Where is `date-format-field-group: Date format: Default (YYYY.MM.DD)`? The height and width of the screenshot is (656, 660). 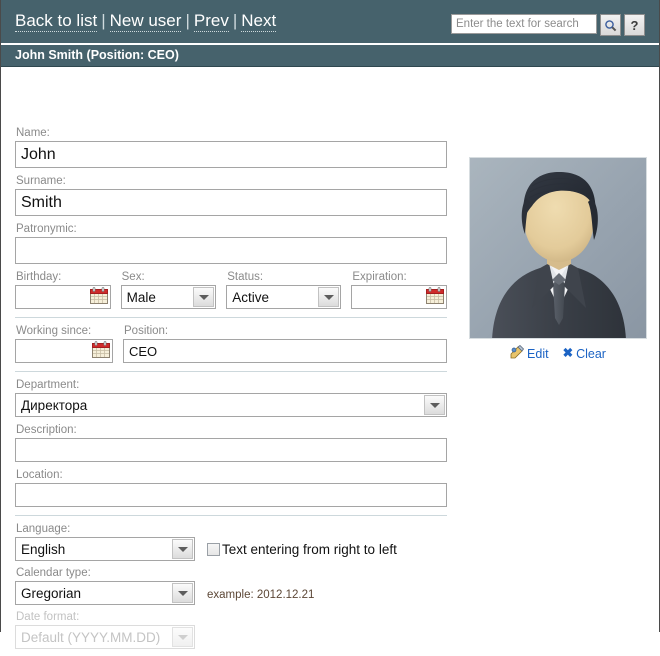 date-format-field-group: Date format: Default (YYYY.MM.DD) is located at coordinates (105, 630).